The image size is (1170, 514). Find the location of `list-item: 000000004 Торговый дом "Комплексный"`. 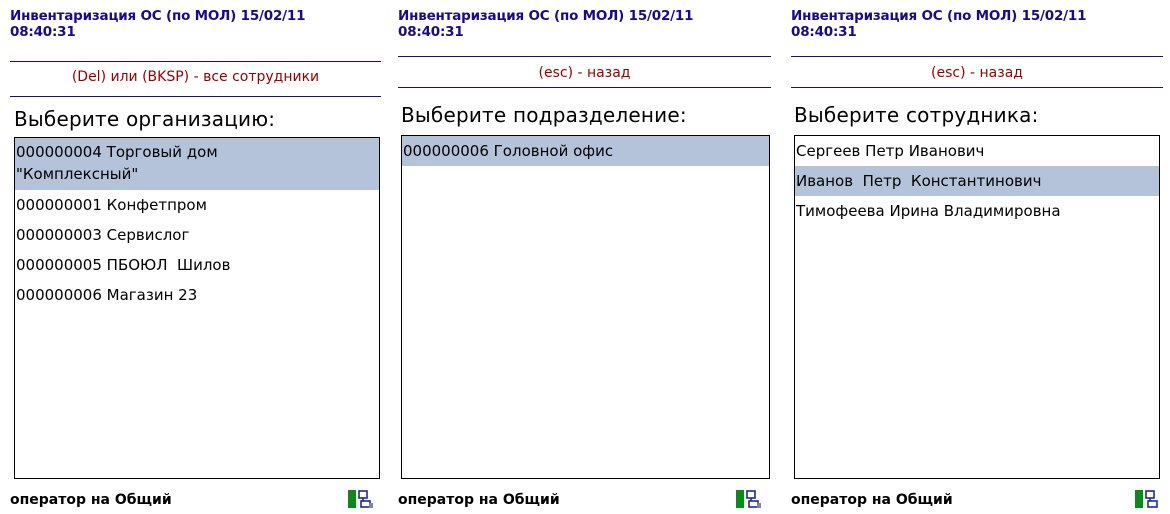

list-item: 000000004 Торговый дом "Комплексный" is located at coordinates (197, 164).